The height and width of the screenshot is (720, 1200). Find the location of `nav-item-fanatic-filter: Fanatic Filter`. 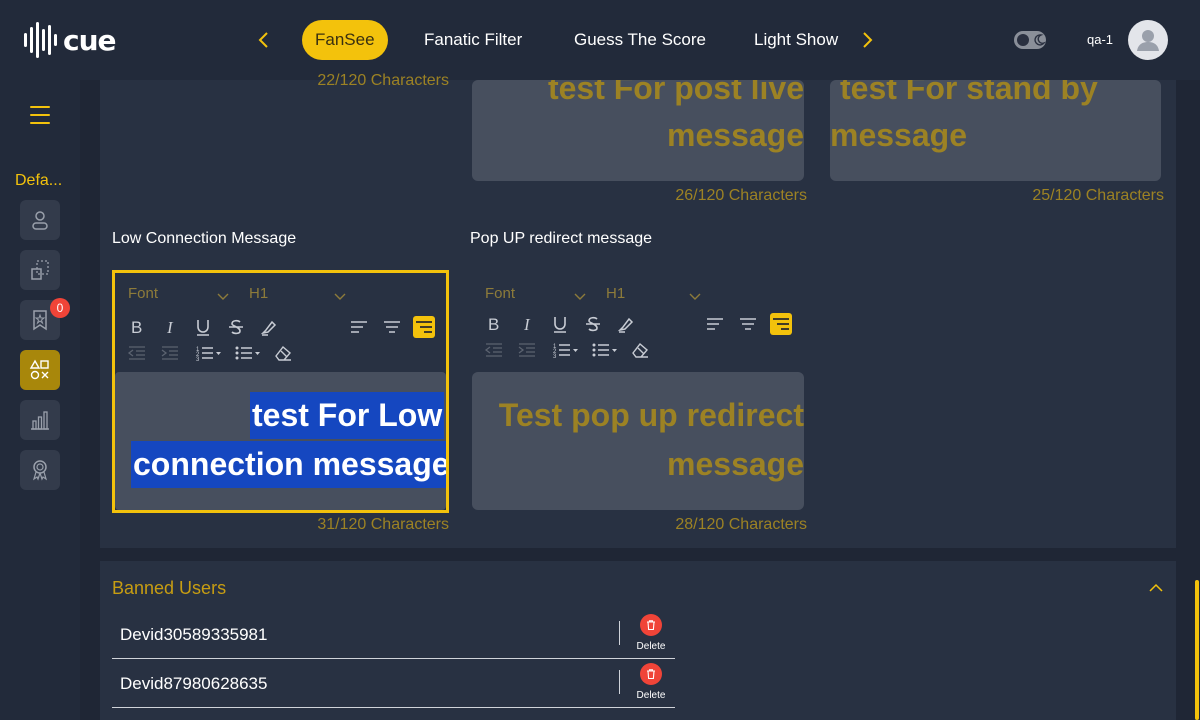

nav-item-fanatic-filter: Fanatic Filter is located at coordinates (473, 40).